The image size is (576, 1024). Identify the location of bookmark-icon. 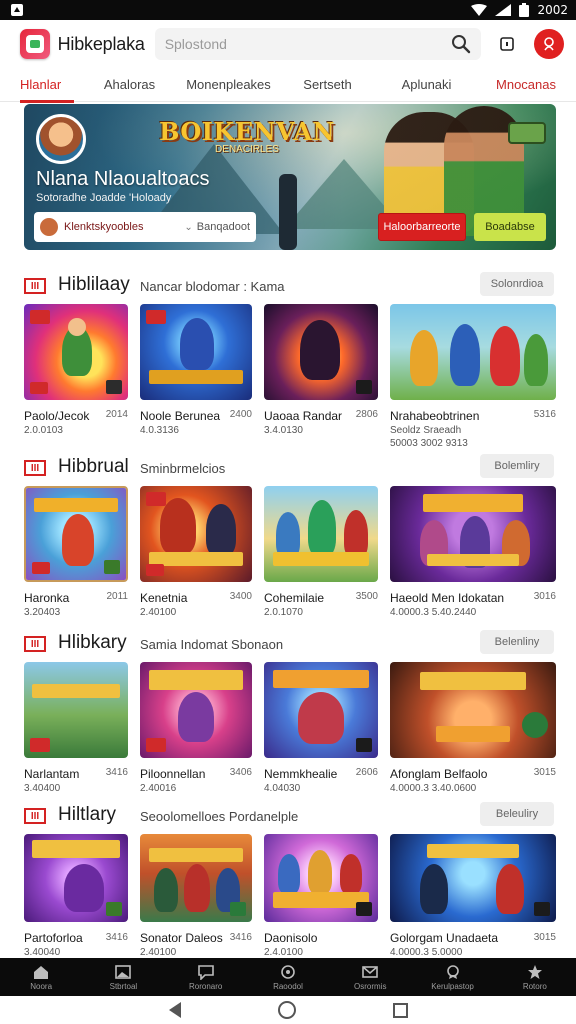
(506, 44).